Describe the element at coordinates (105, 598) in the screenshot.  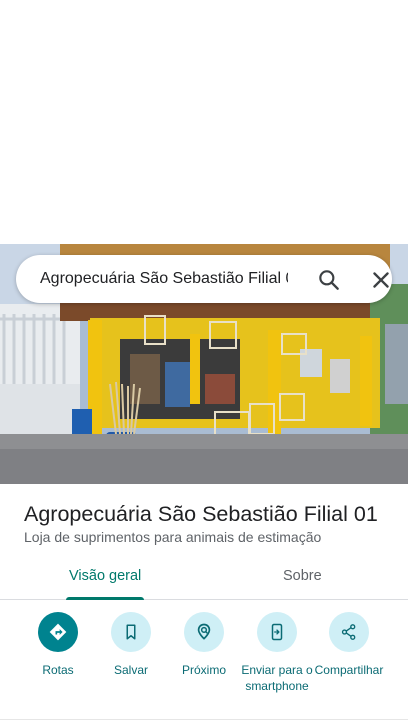
I see `tab-selected-indicator` at that location.